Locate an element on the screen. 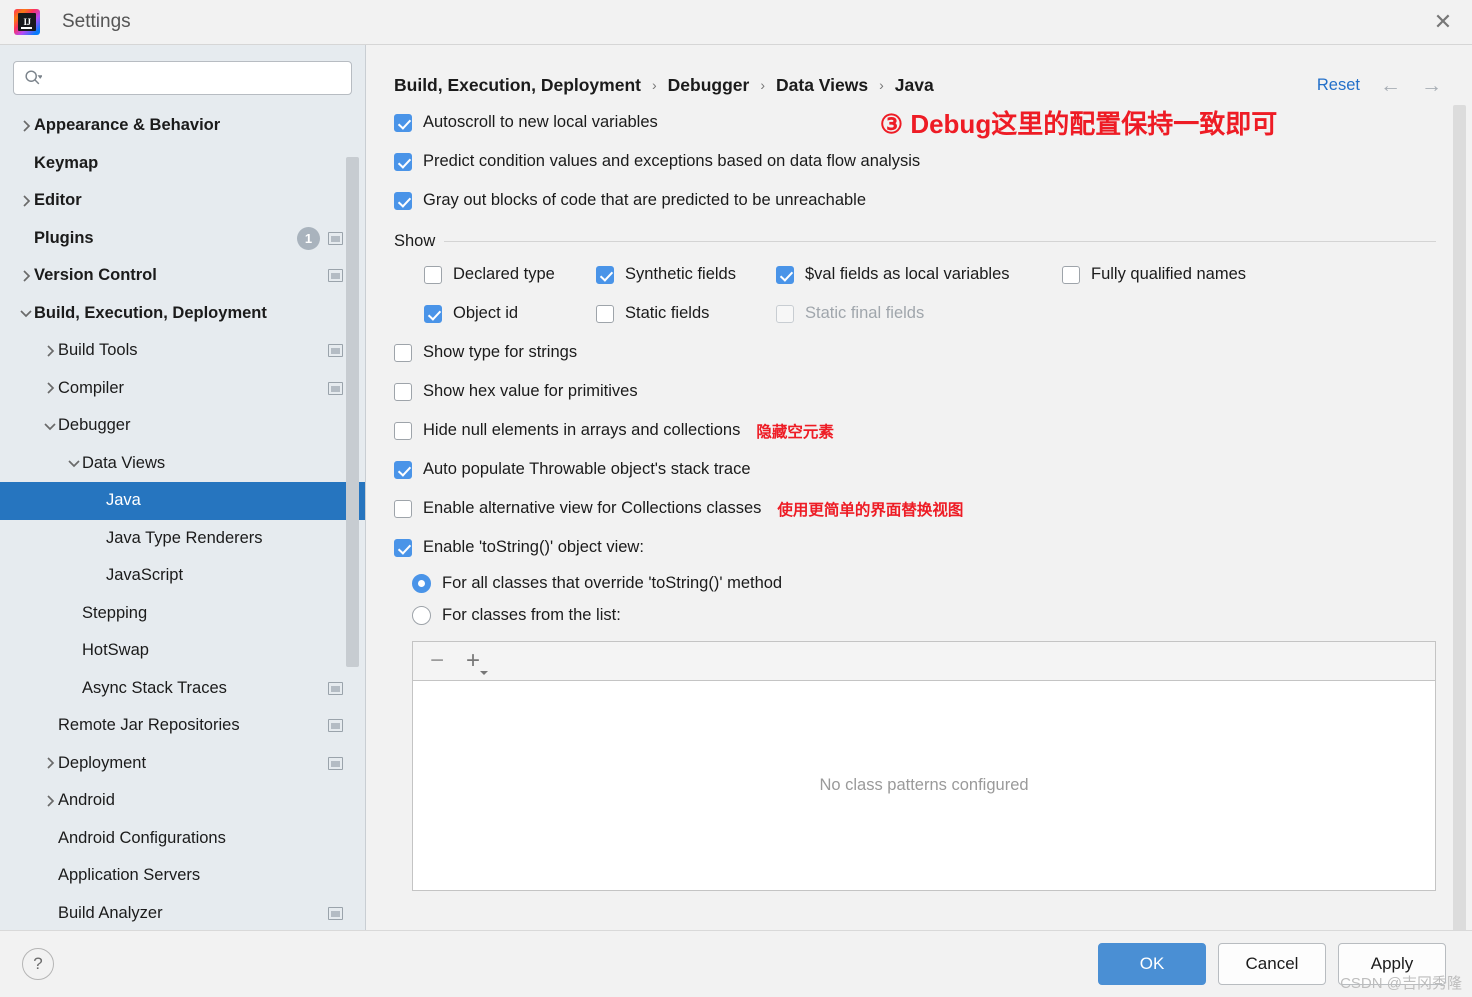 The height and width of the screenshot is (997, 1472). sidebar-item-android-configurations: Android Configurations is located at coordinates (182, 839).